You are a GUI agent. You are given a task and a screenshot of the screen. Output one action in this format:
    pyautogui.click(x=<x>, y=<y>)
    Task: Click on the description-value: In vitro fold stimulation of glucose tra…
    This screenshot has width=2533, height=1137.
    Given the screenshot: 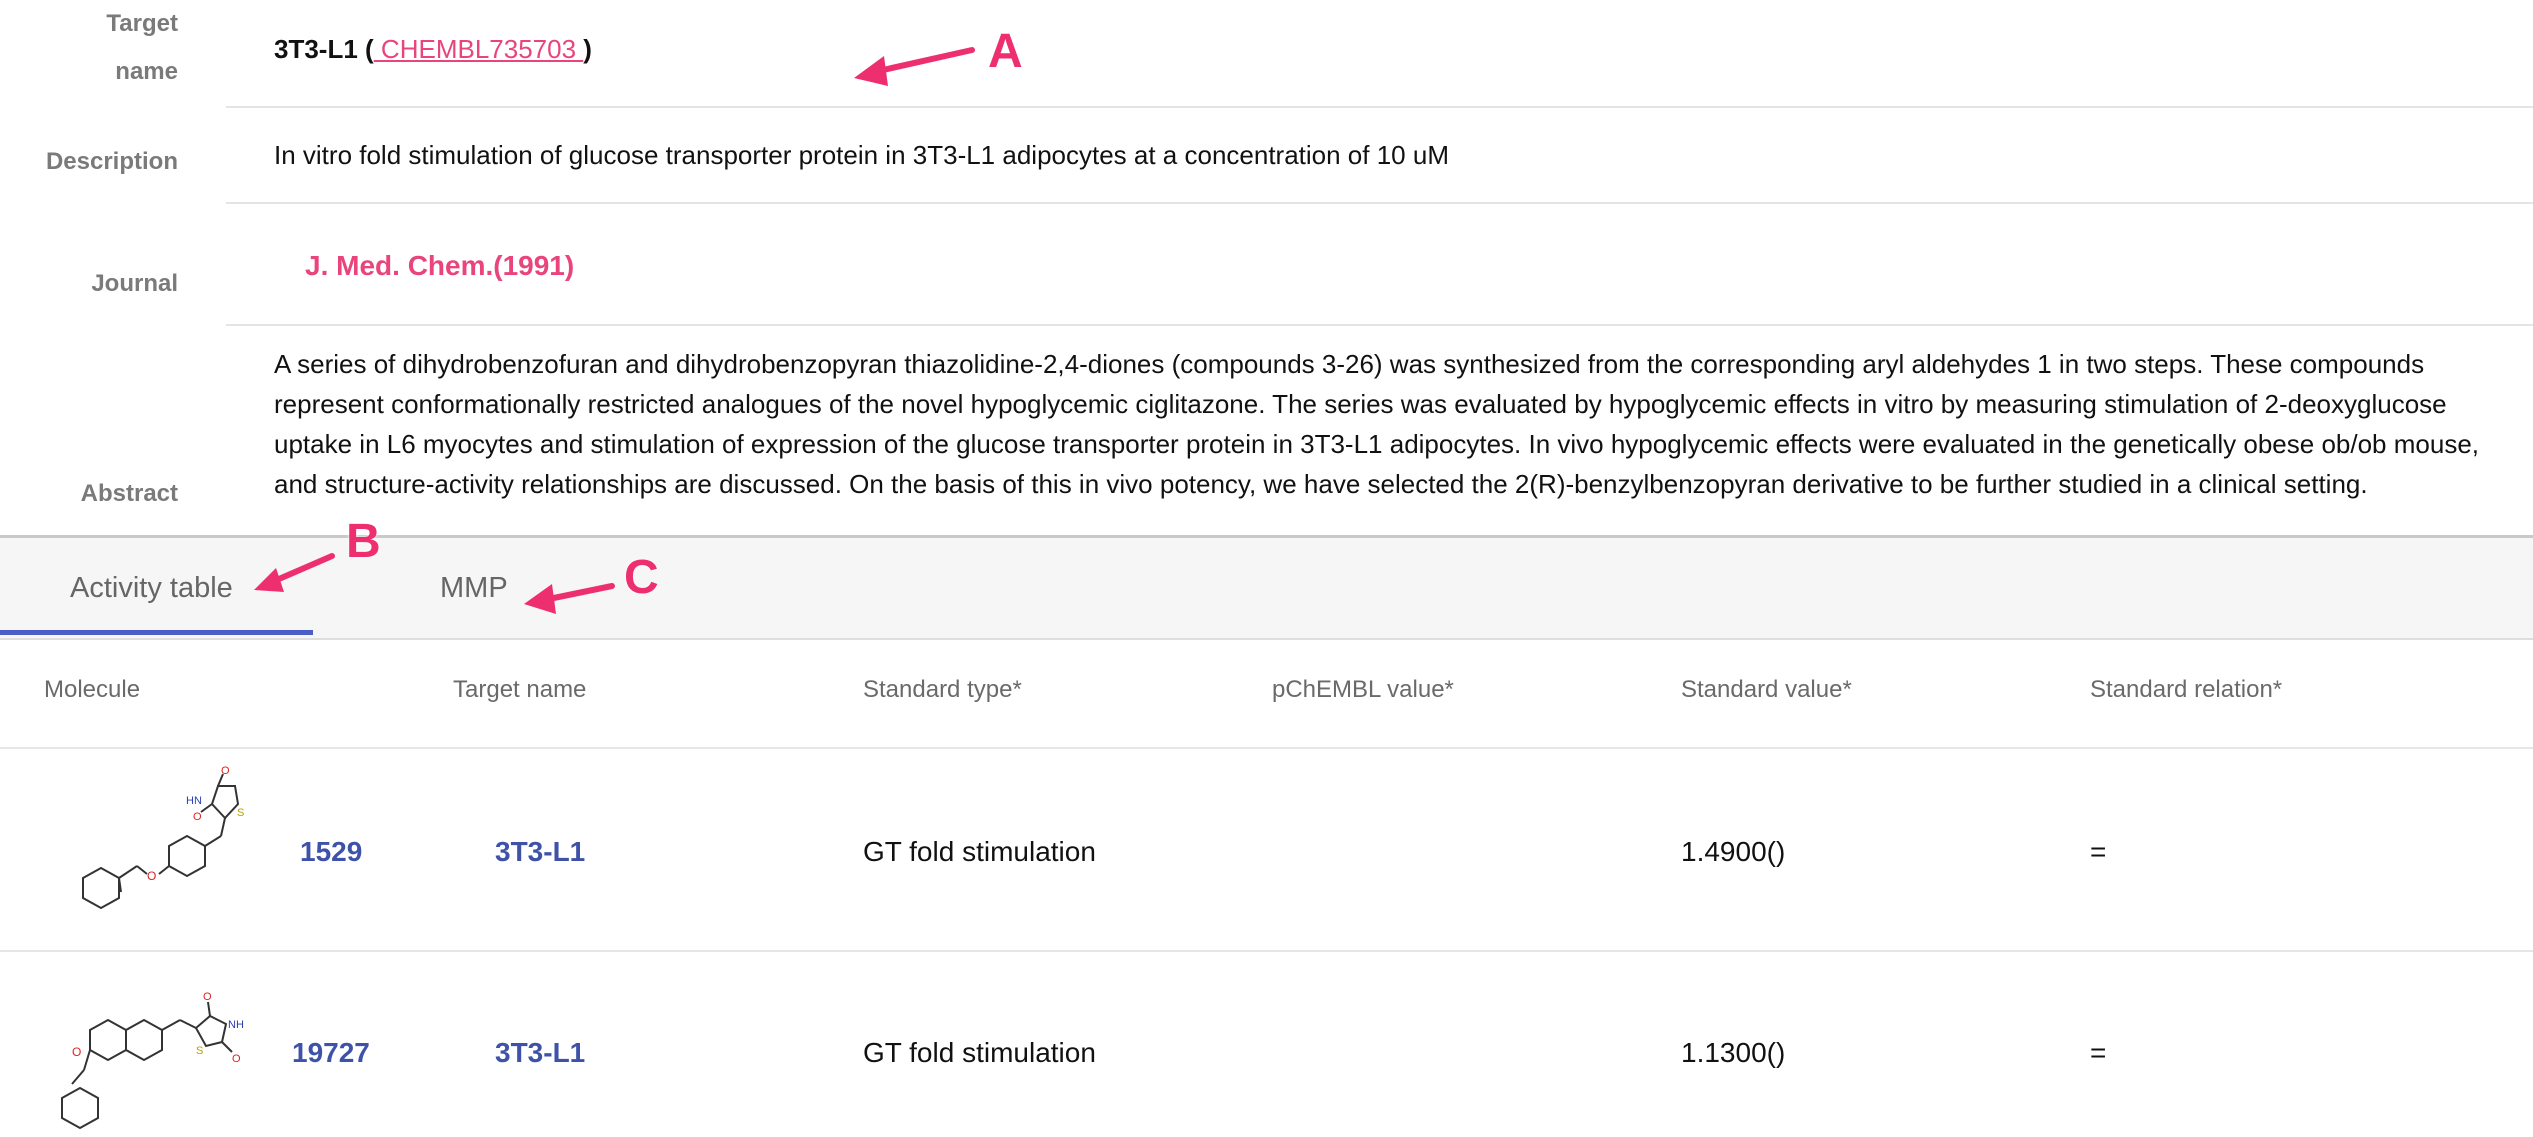 What is the action you would take?
    pyautogui.click(x=861, y=155)
    